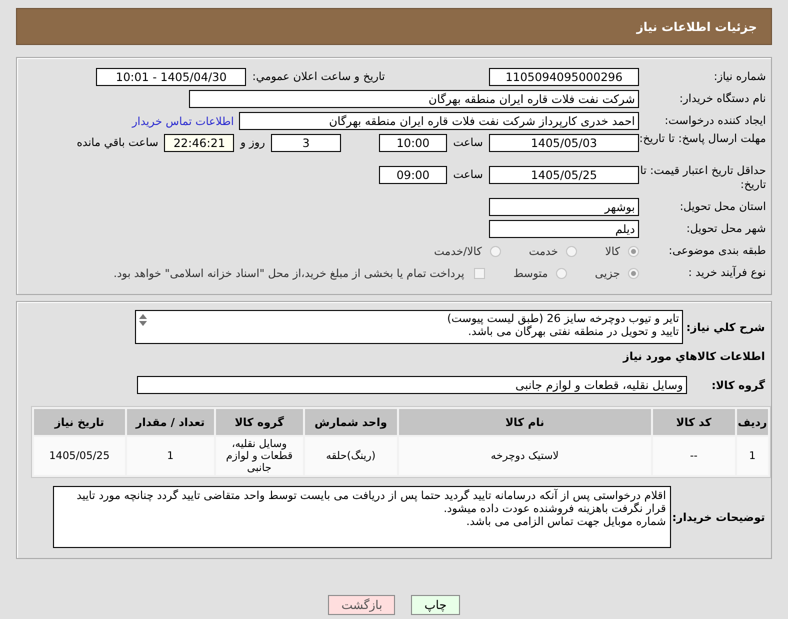 The image size is (788, 619). I want to click on date-field: 1405/05/03, so click(564, 143).